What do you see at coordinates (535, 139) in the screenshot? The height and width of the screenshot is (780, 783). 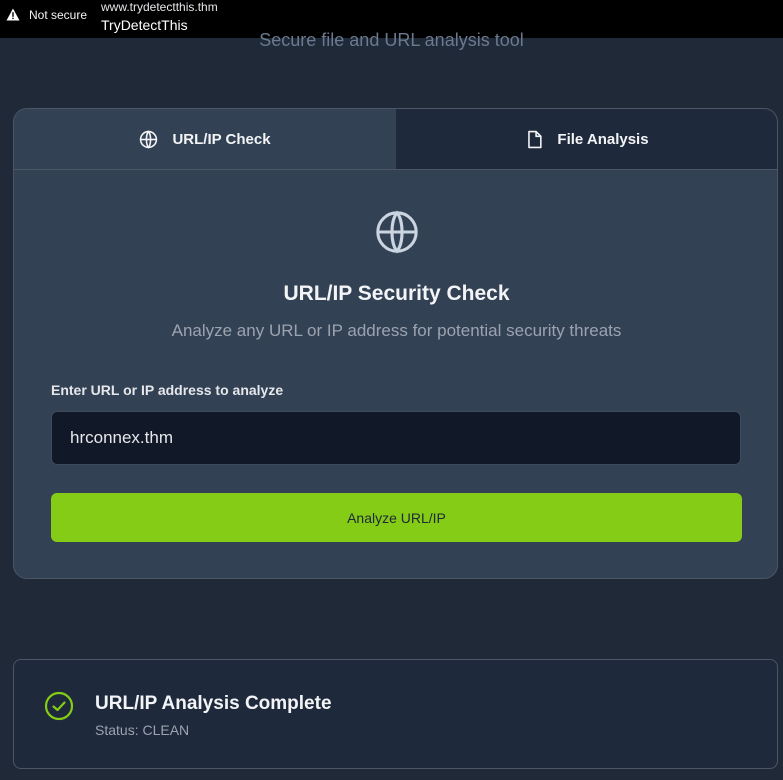 I see `file-icon` at bounding box center [535, 139].